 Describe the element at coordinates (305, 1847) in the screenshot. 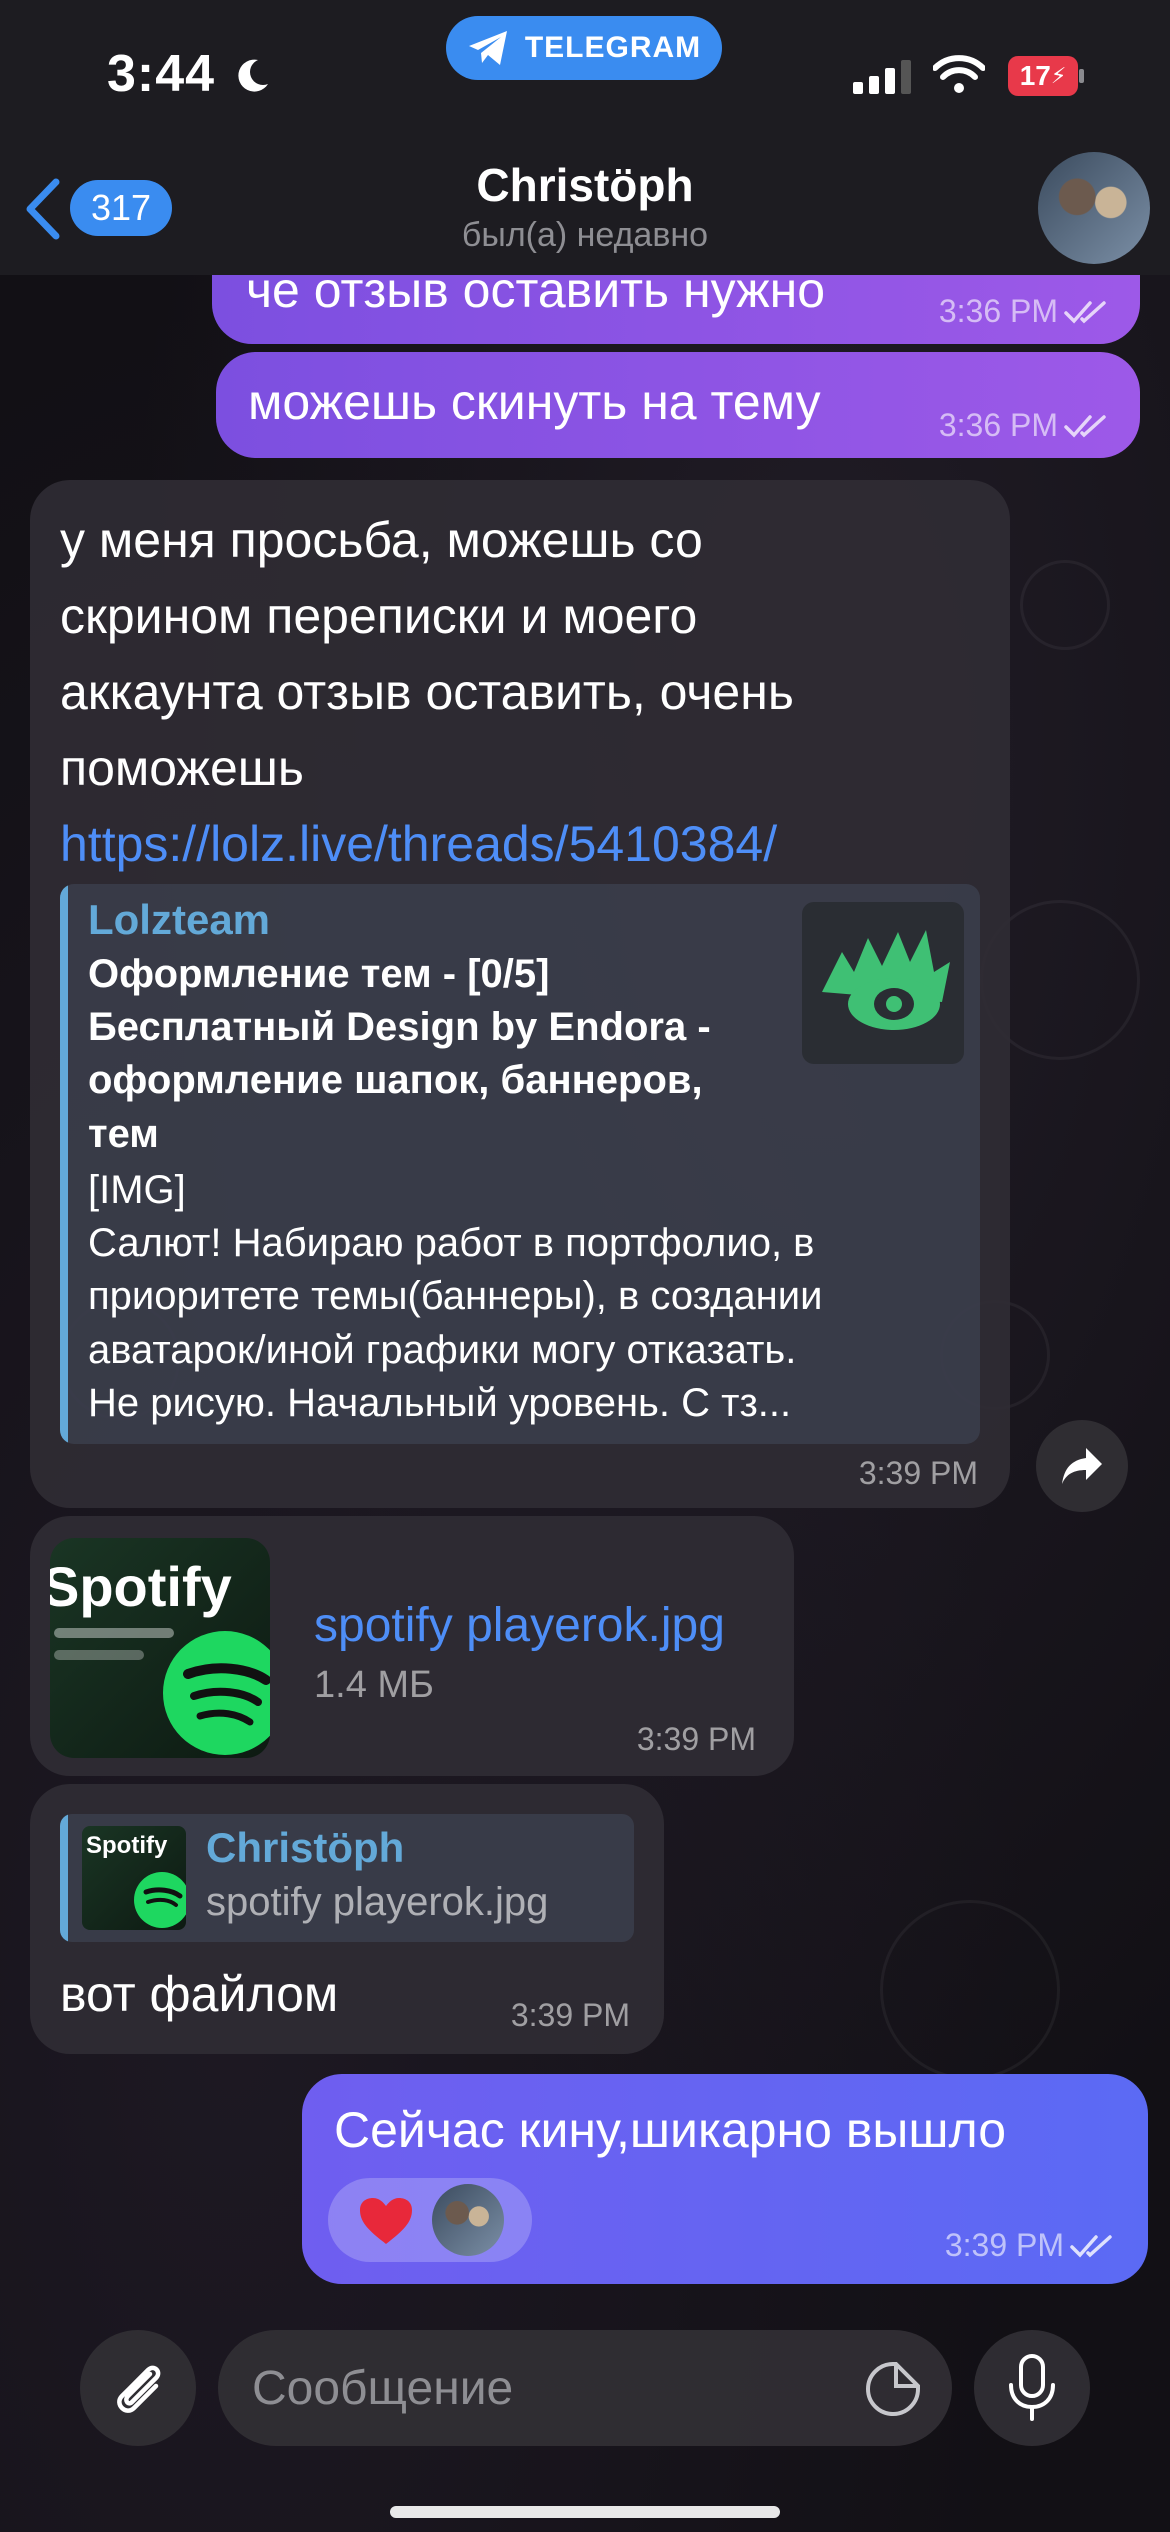

I see `reply-author: Christöph` at that location.